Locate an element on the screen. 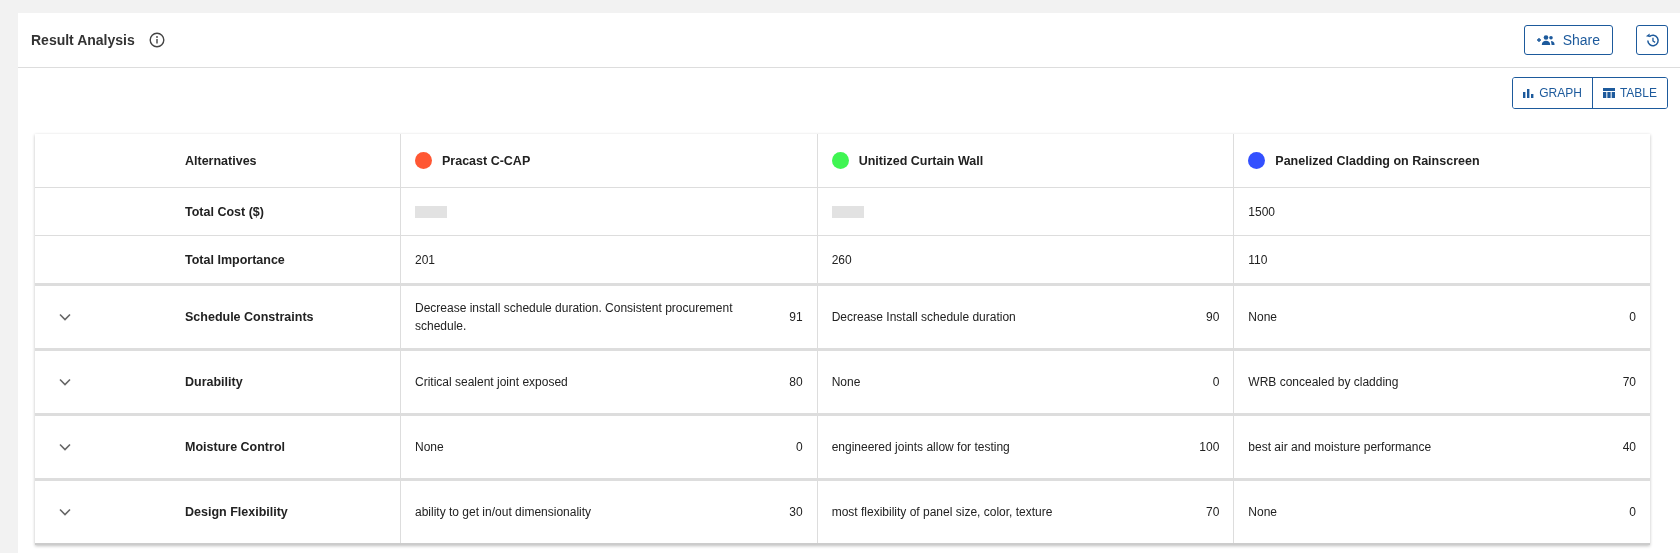 The width and height of the screenshot is (1680, 553). score: 91 is located at coordinates (796, 317).